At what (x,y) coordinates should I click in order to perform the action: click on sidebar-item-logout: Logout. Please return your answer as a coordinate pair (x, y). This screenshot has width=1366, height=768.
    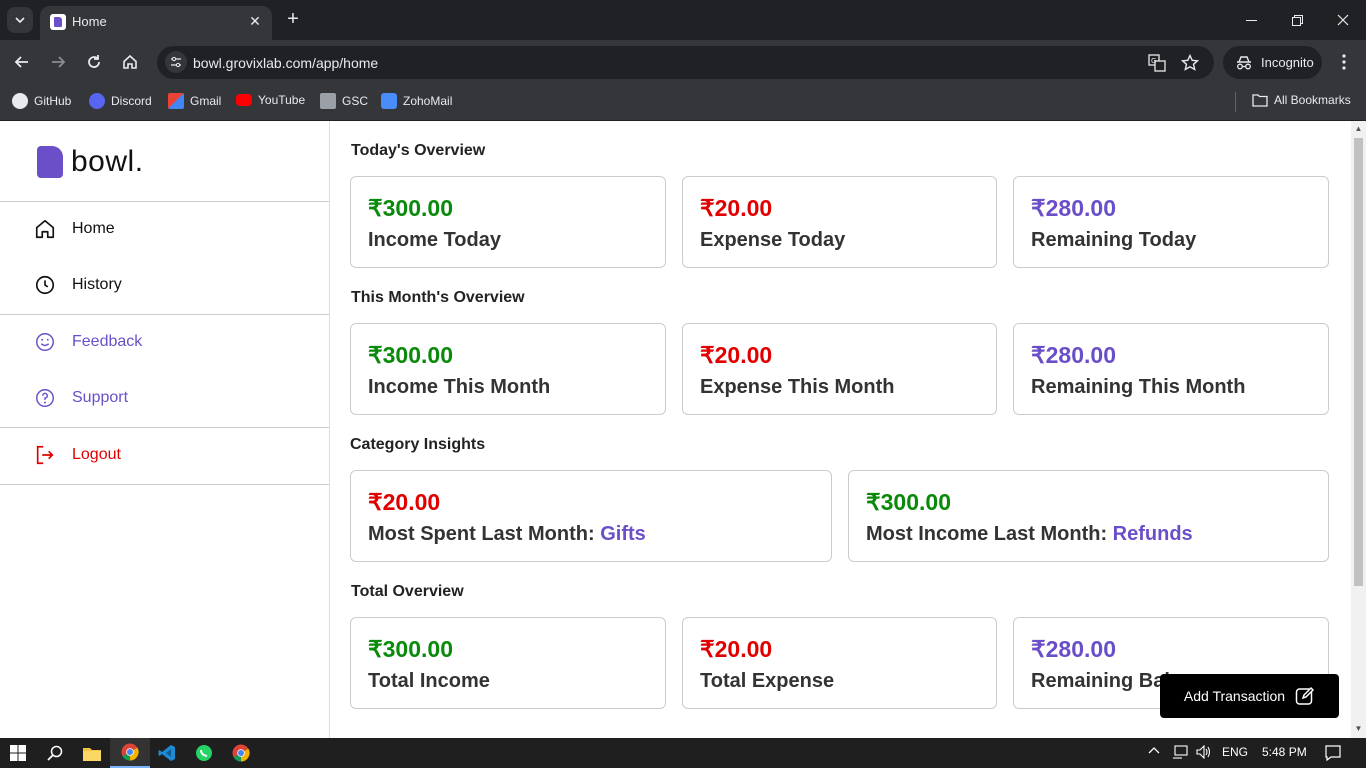
    Looking at the image, I should click on (77, 455).